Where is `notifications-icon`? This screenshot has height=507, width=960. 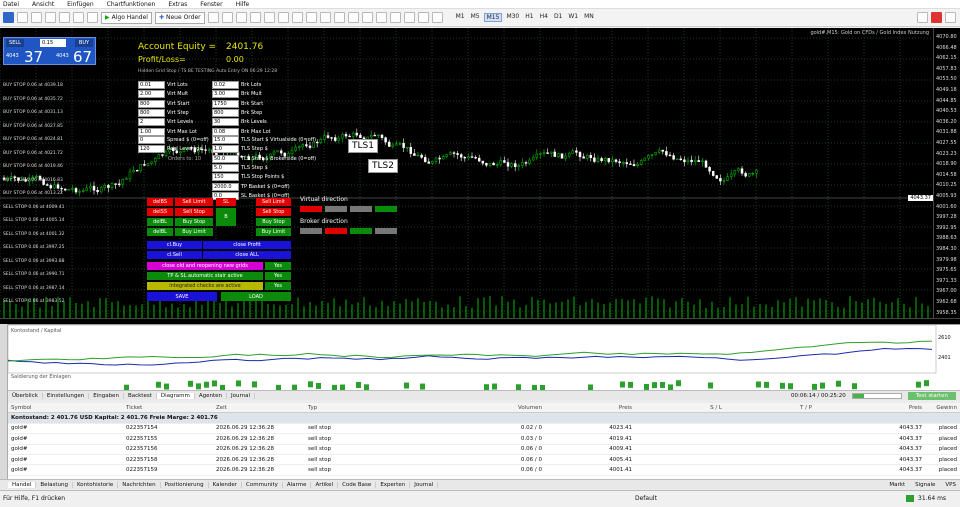
notifications-icon is located at coordinates (936, 17).